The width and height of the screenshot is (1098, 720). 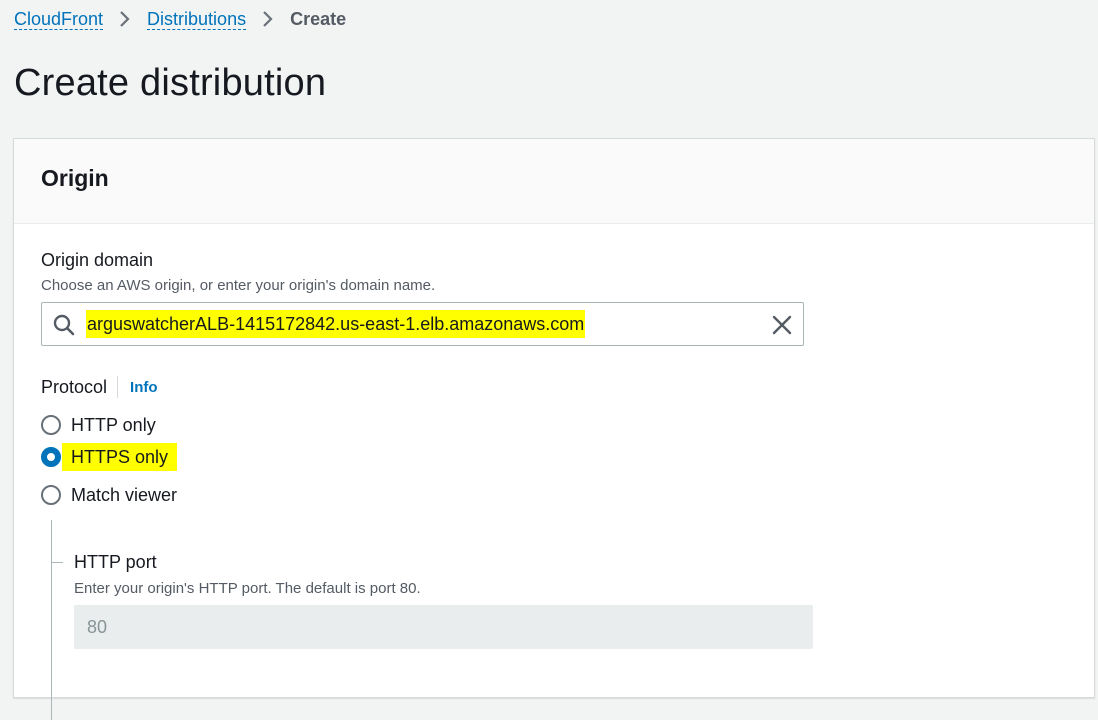 What do you see at coordinates (120, 457) in the screenshot?
I see `radio-label: HTTPS only` at bounding box center [120, 457].